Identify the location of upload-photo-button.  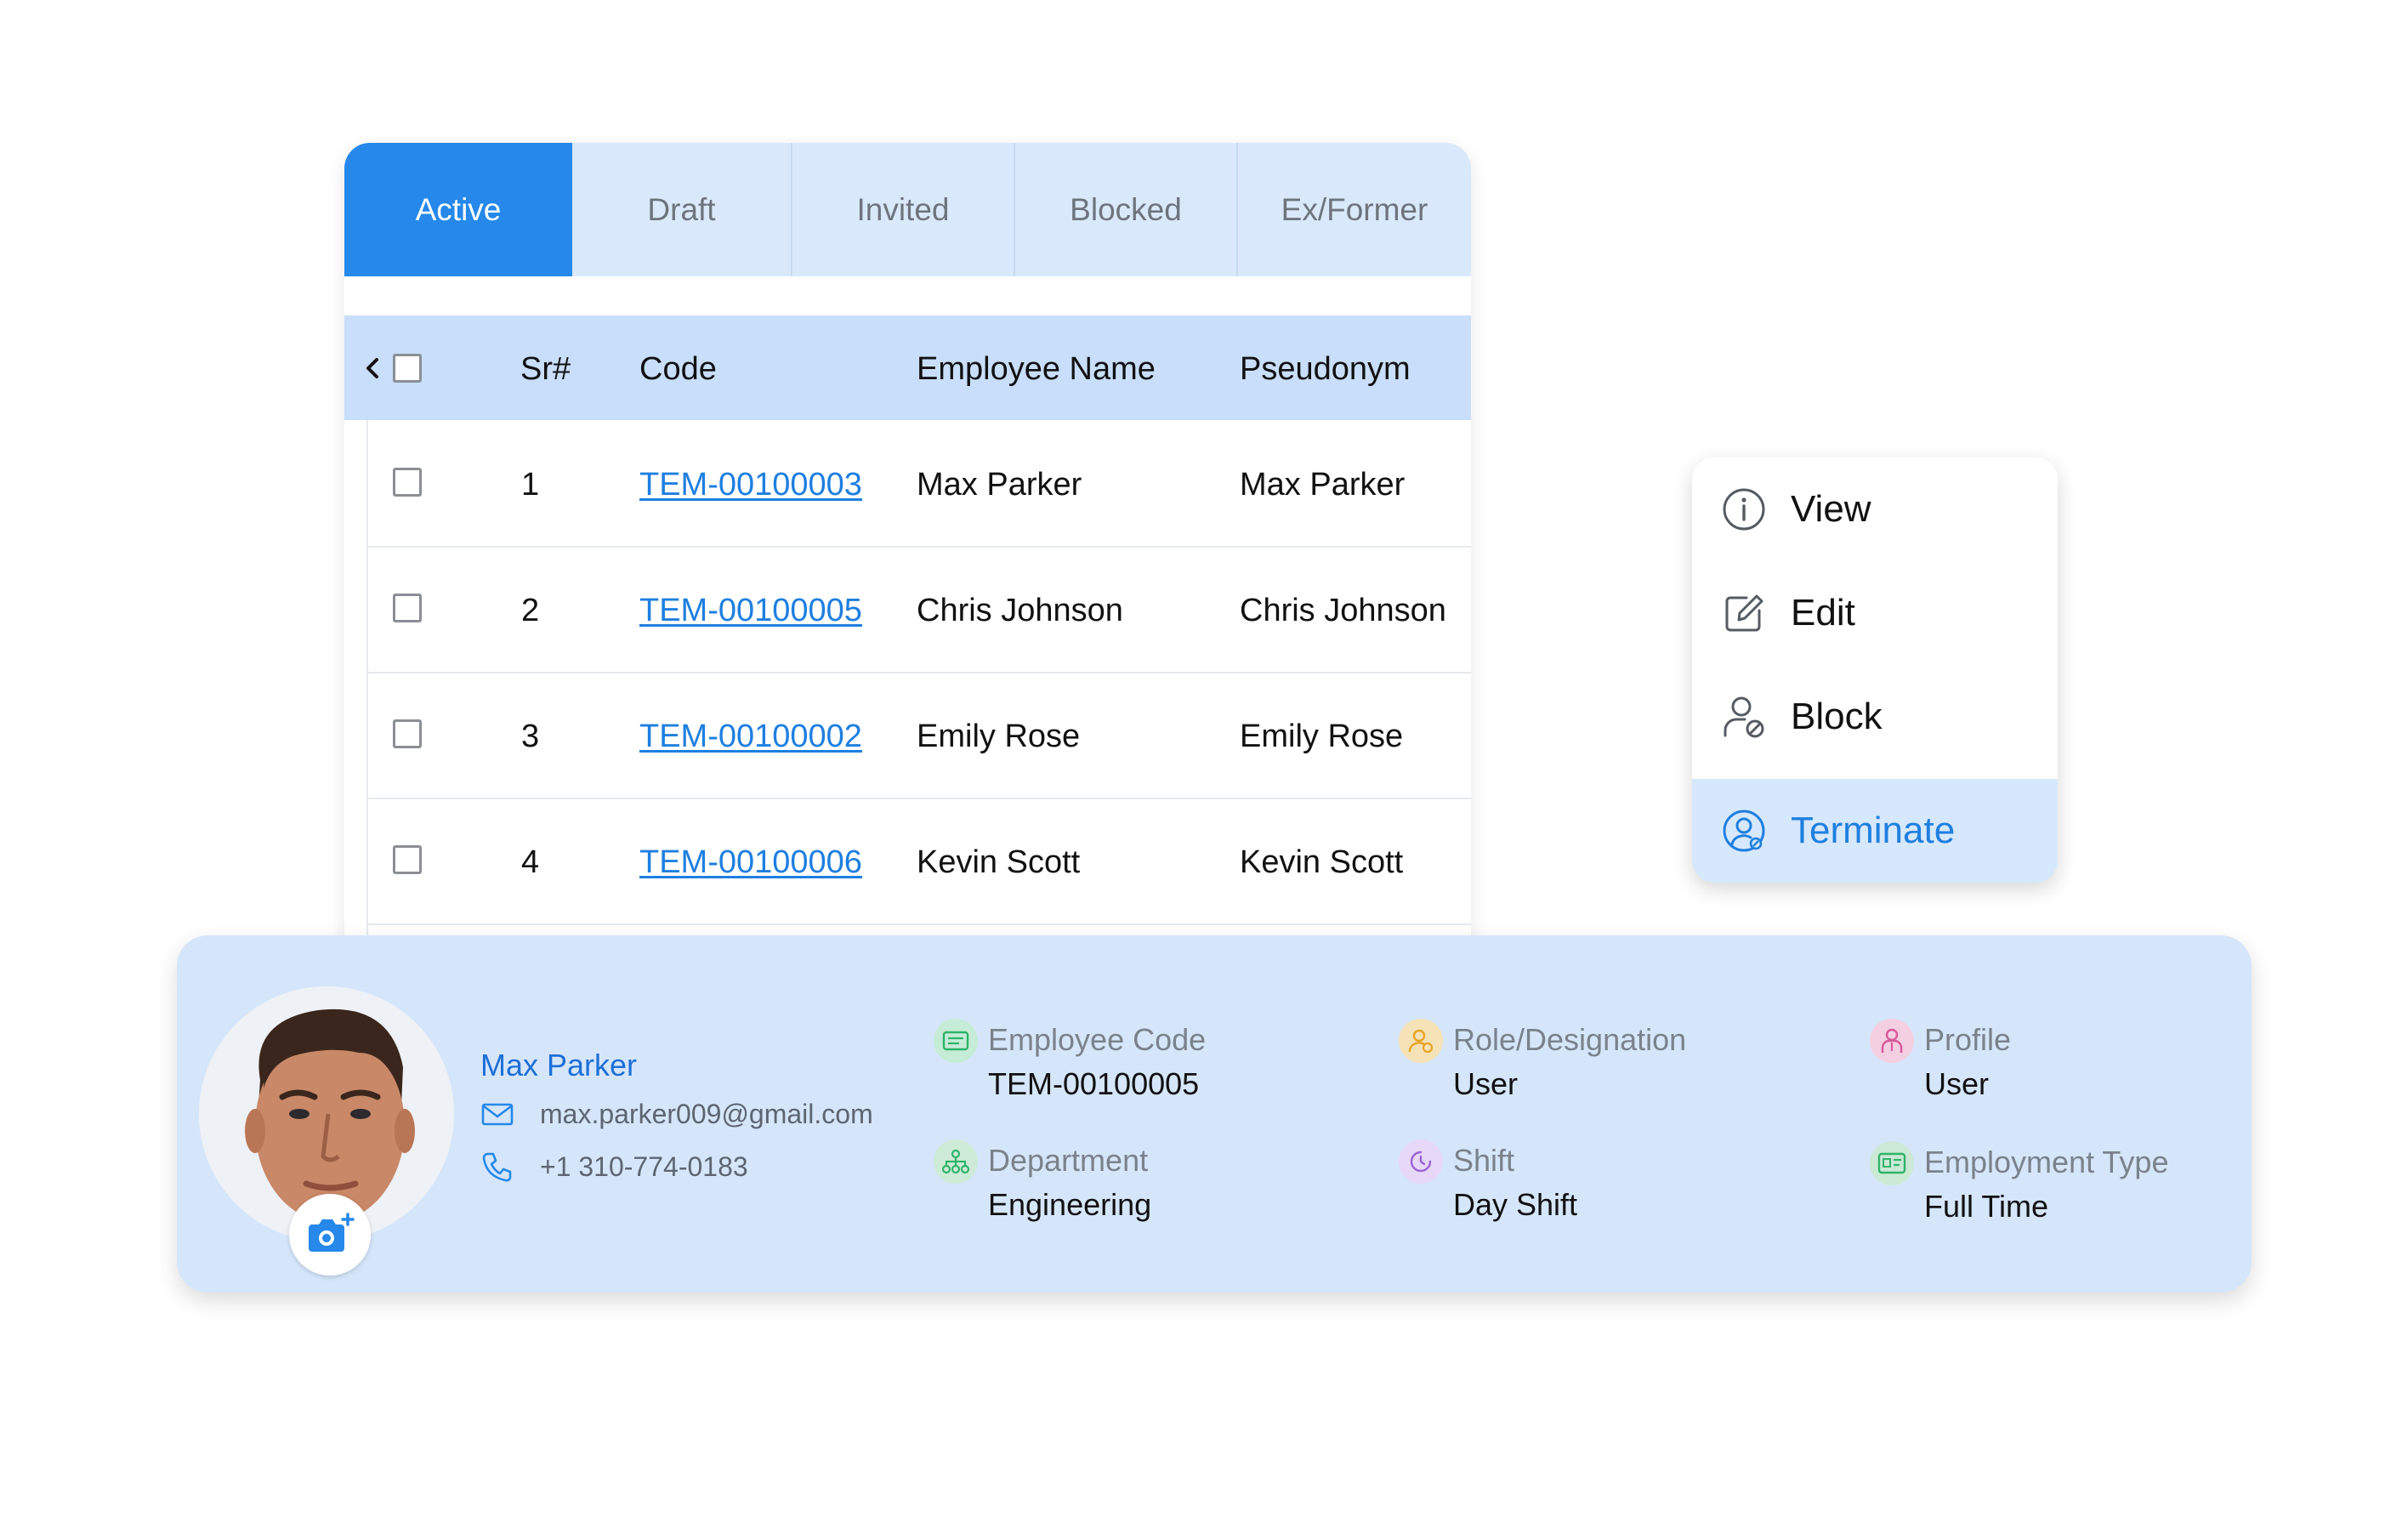
(330, 1235).